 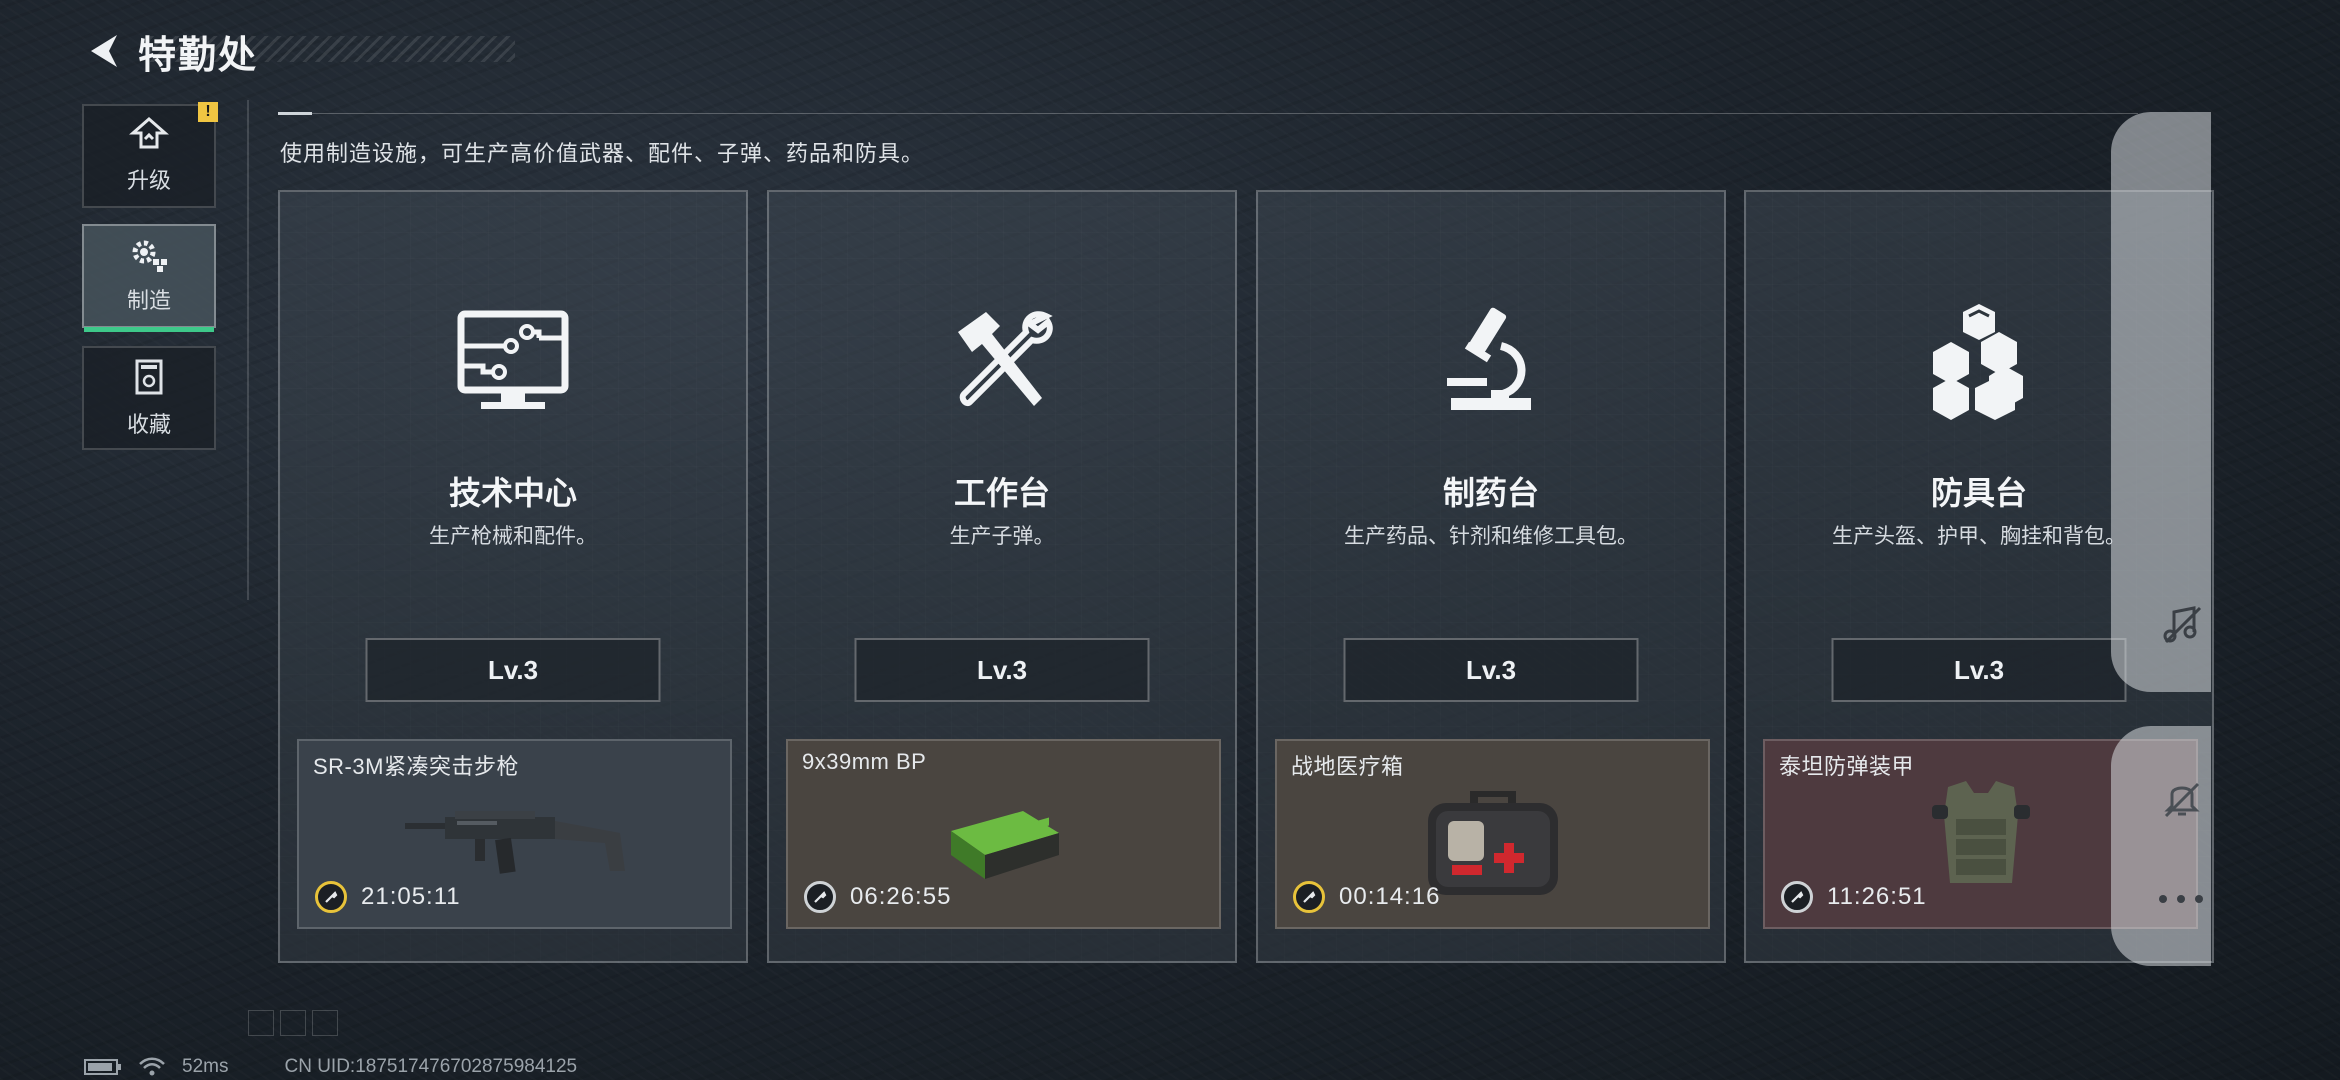 I want to click on monitor-icon, so click(x=513, y=359).